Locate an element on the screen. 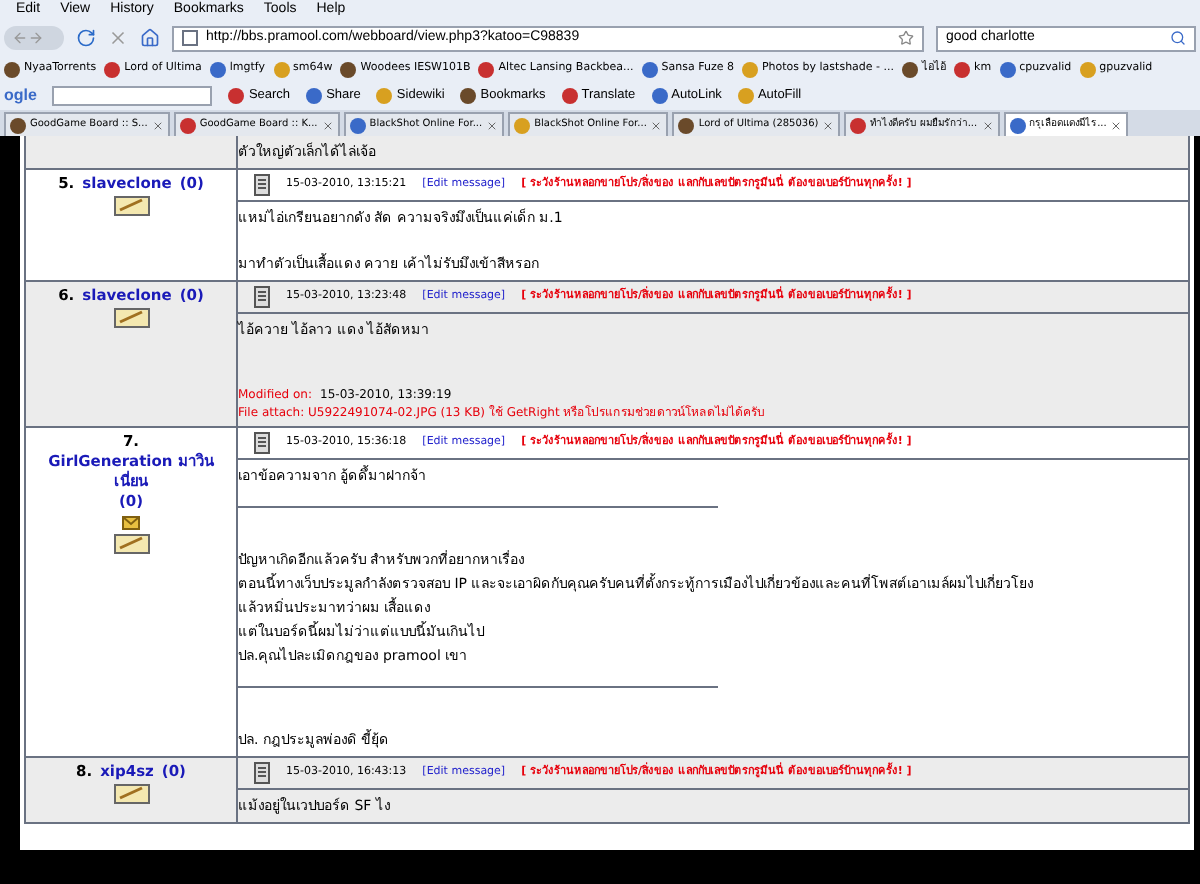 Image resolution: width=1200 pixels, height=884 pixels. google-search-field is located at coordinates (132, 96).